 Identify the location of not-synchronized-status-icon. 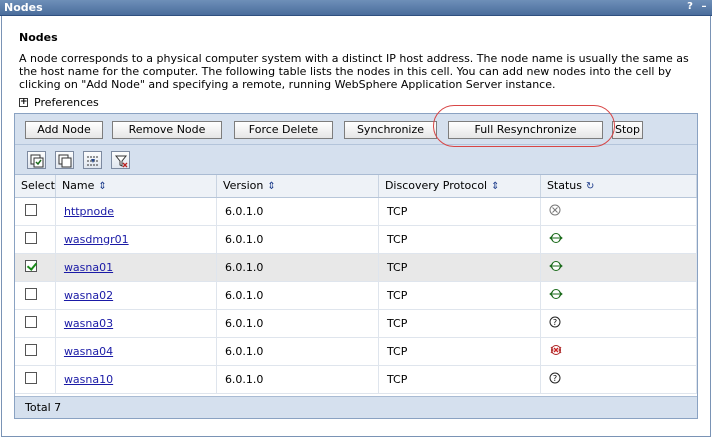
(556, 351).